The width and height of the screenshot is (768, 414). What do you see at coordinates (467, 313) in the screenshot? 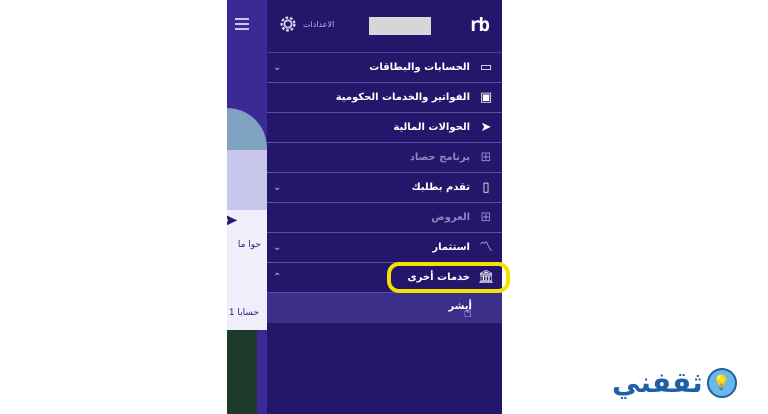
I see `pointer-cursor-icon: ☝` at bounding box center [467, 313].